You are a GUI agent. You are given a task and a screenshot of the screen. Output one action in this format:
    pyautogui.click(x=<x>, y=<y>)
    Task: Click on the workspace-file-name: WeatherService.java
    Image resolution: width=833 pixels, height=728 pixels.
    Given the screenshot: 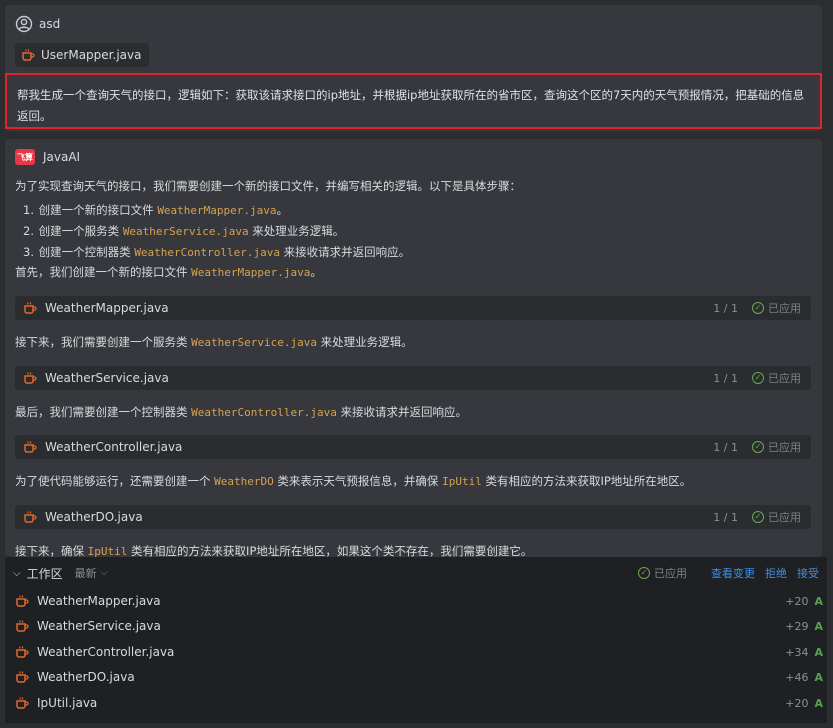 What is the action you would take?
    pyautogui.click(x=99, y=626)
    